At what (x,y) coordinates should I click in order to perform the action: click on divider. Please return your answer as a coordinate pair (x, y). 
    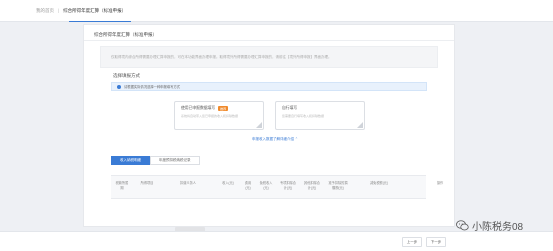
    Looking at the image, I should click on (269, 40).